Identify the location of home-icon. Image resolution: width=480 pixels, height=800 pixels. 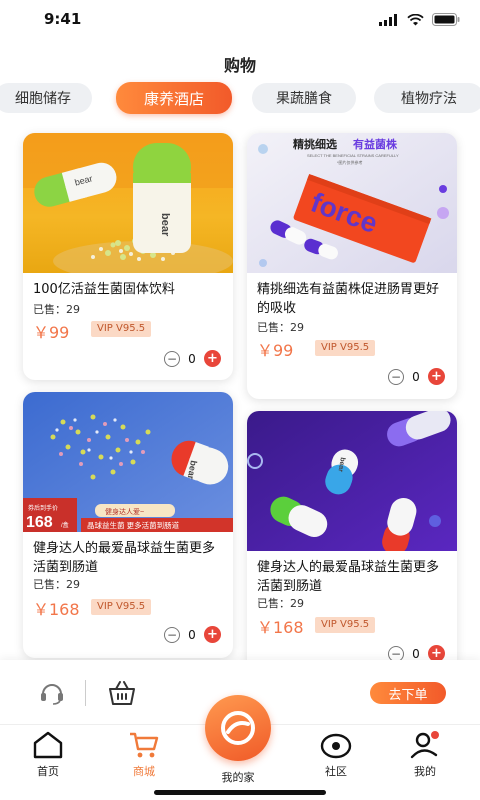
(48, 745).